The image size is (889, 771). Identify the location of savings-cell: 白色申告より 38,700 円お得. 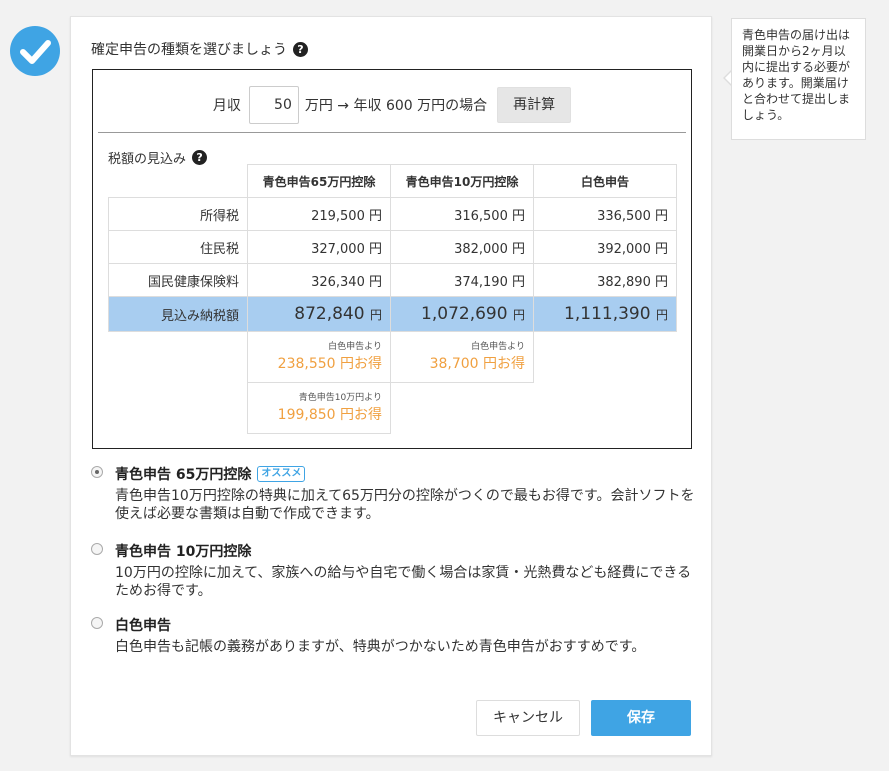
(462, 357).